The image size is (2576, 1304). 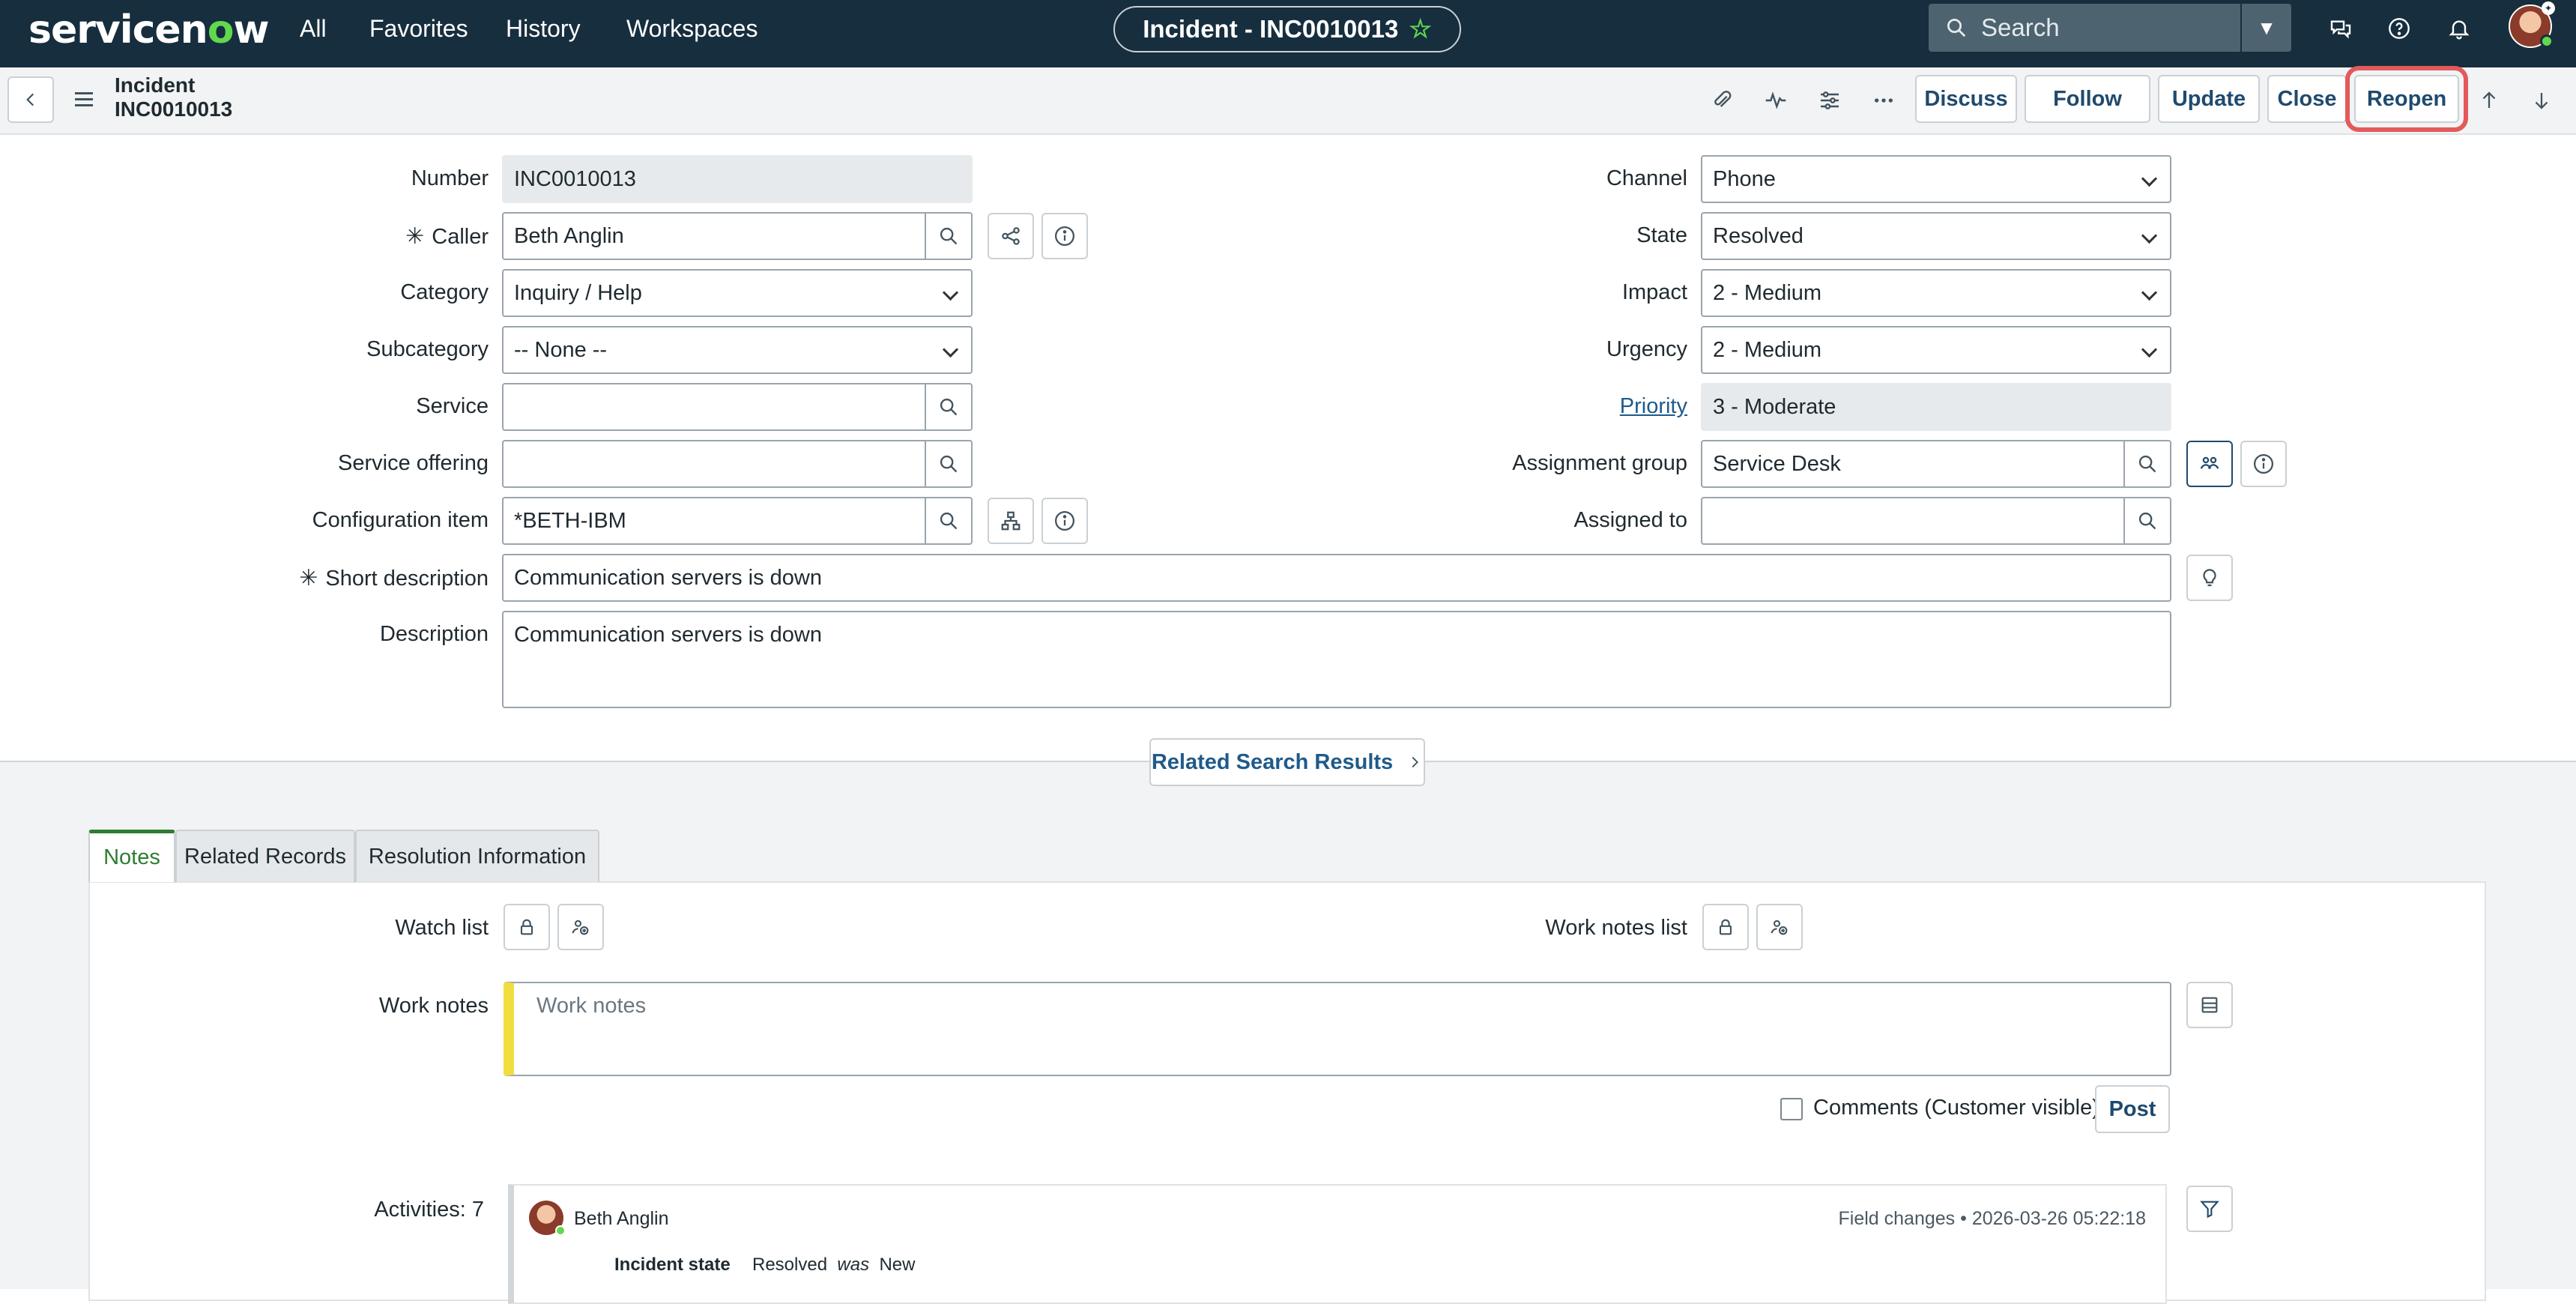 I want to click on activity-user-avatar, so click(x=547, y=1218).